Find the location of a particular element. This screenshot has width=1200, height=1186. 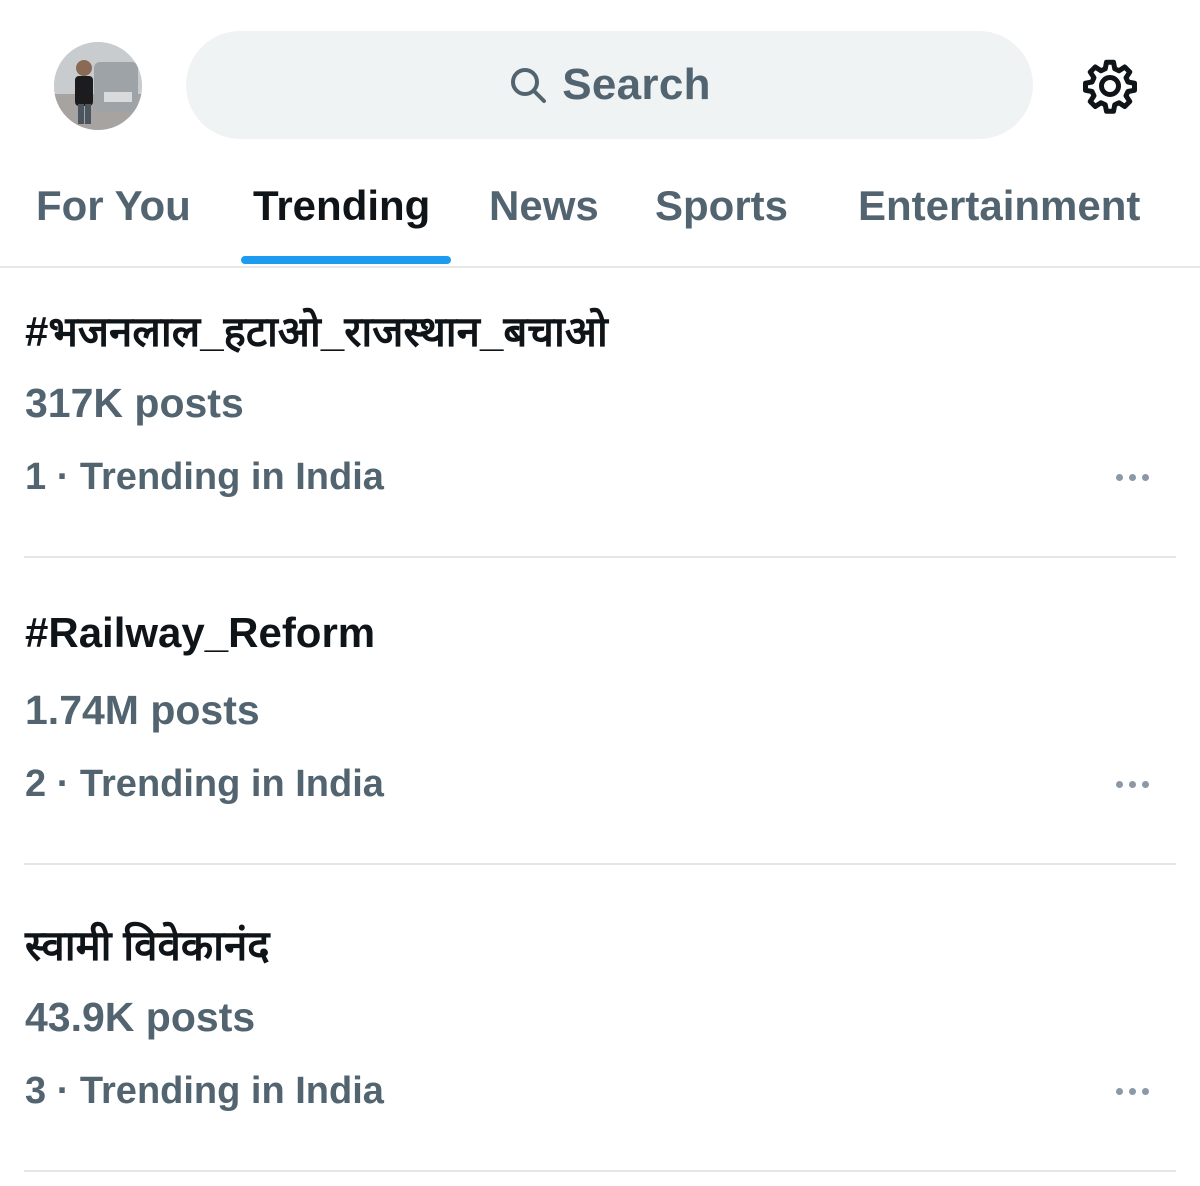

active-tab-indicator is located at coordinates (346, 260).